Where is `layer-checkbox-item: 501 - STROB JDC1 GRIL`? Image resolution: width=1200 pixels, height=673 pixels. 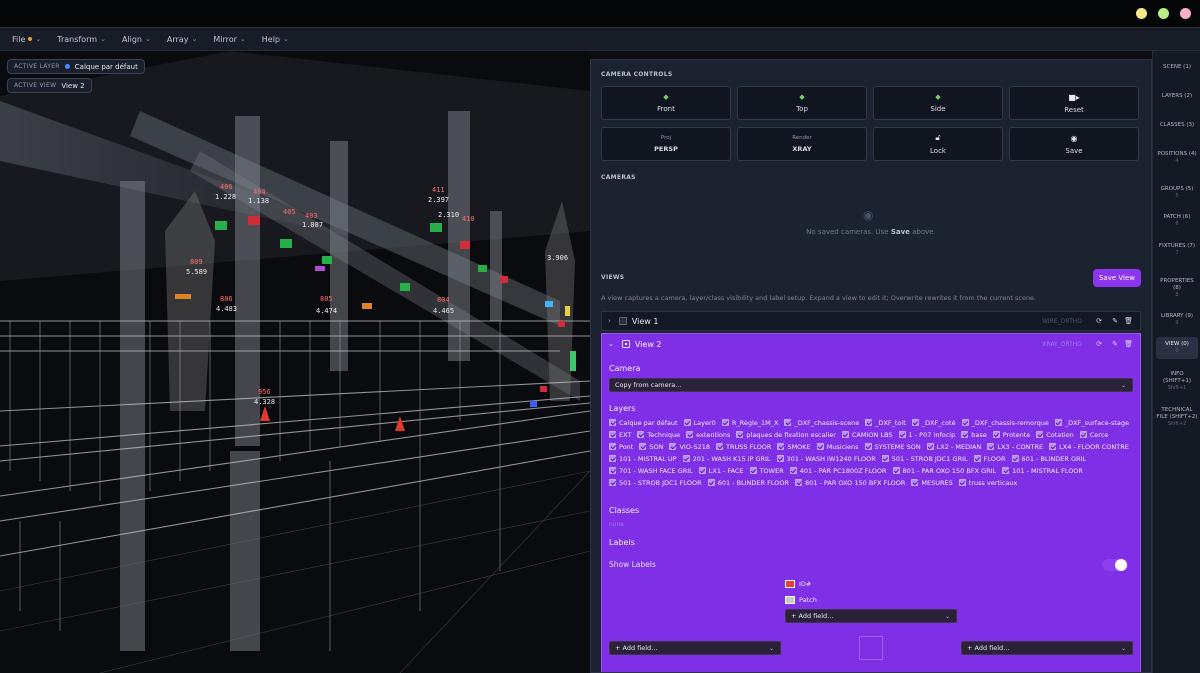
layer-checkbox-item: 501 - STROB JDC1 GRIL is located at coordinates (924, 458).